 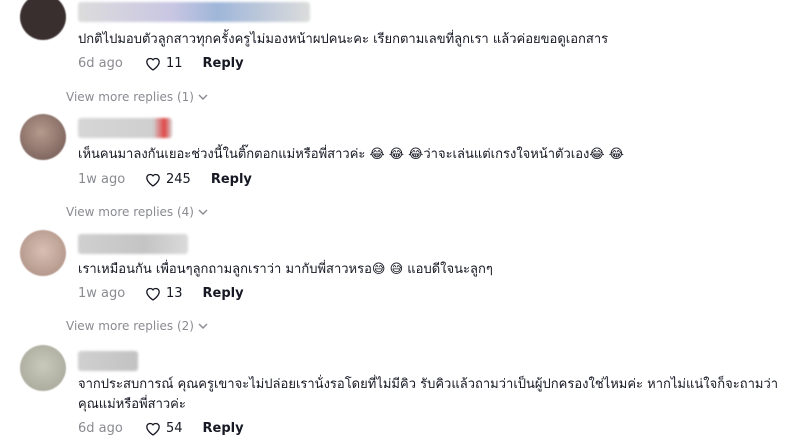 I want to click on like-button: 11, so click(x=163, y=63).